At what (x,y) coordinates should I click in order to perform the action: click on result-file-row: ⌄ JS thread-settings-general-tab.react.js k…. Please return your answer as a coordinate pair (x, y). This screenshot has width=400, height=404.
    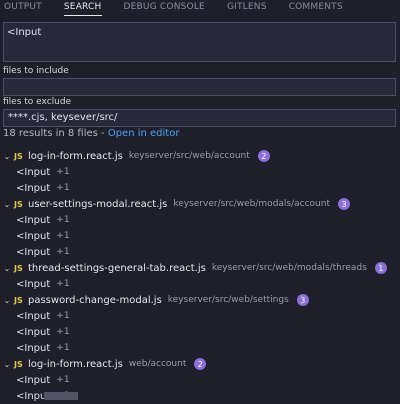
    Looking at the image, I should click on (200, 268).